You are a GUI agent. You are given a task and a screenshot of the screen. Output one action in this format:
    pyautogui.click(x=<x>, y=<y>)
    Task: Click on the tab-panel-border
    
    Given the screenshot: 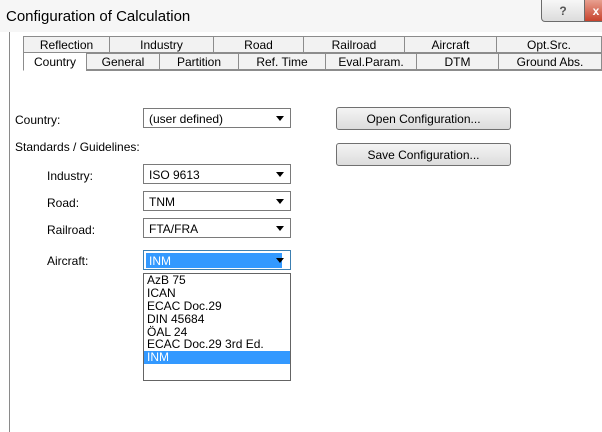 What is the action you would take?
    pyautogui.click(x=312, y=70)
    